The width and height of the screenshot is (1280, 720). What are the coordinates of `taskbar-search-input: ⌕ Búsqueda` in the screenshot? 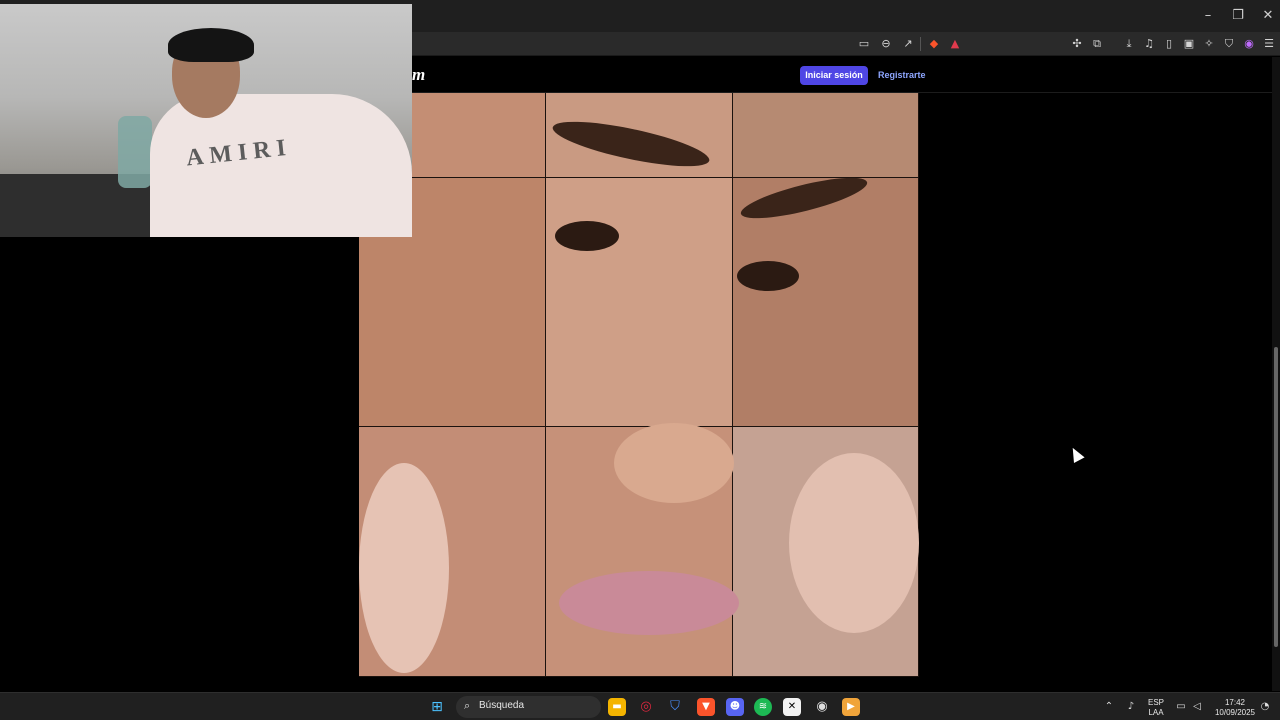 It's located at (528, 707).